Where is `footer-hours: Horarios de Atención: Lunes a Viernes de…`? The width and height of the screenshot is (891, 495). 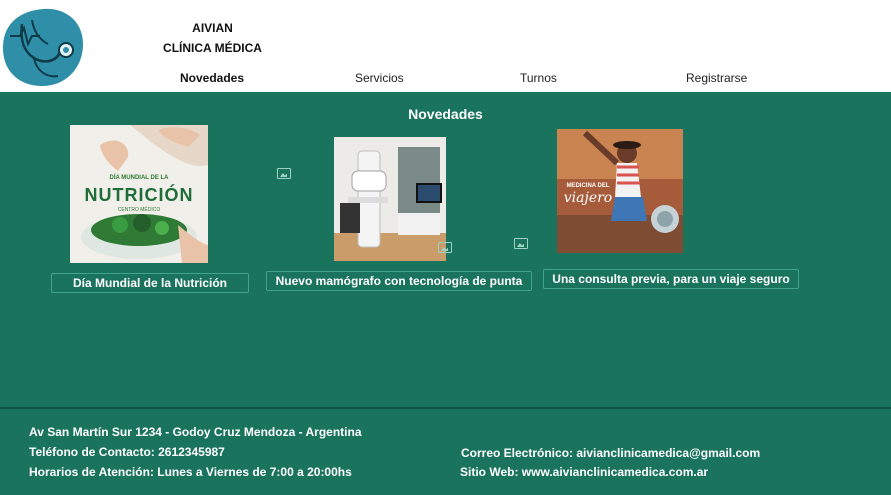
footer-hours: Horarios de Atención: Lunes a Viernes de… is located at coordinates (190, 472).